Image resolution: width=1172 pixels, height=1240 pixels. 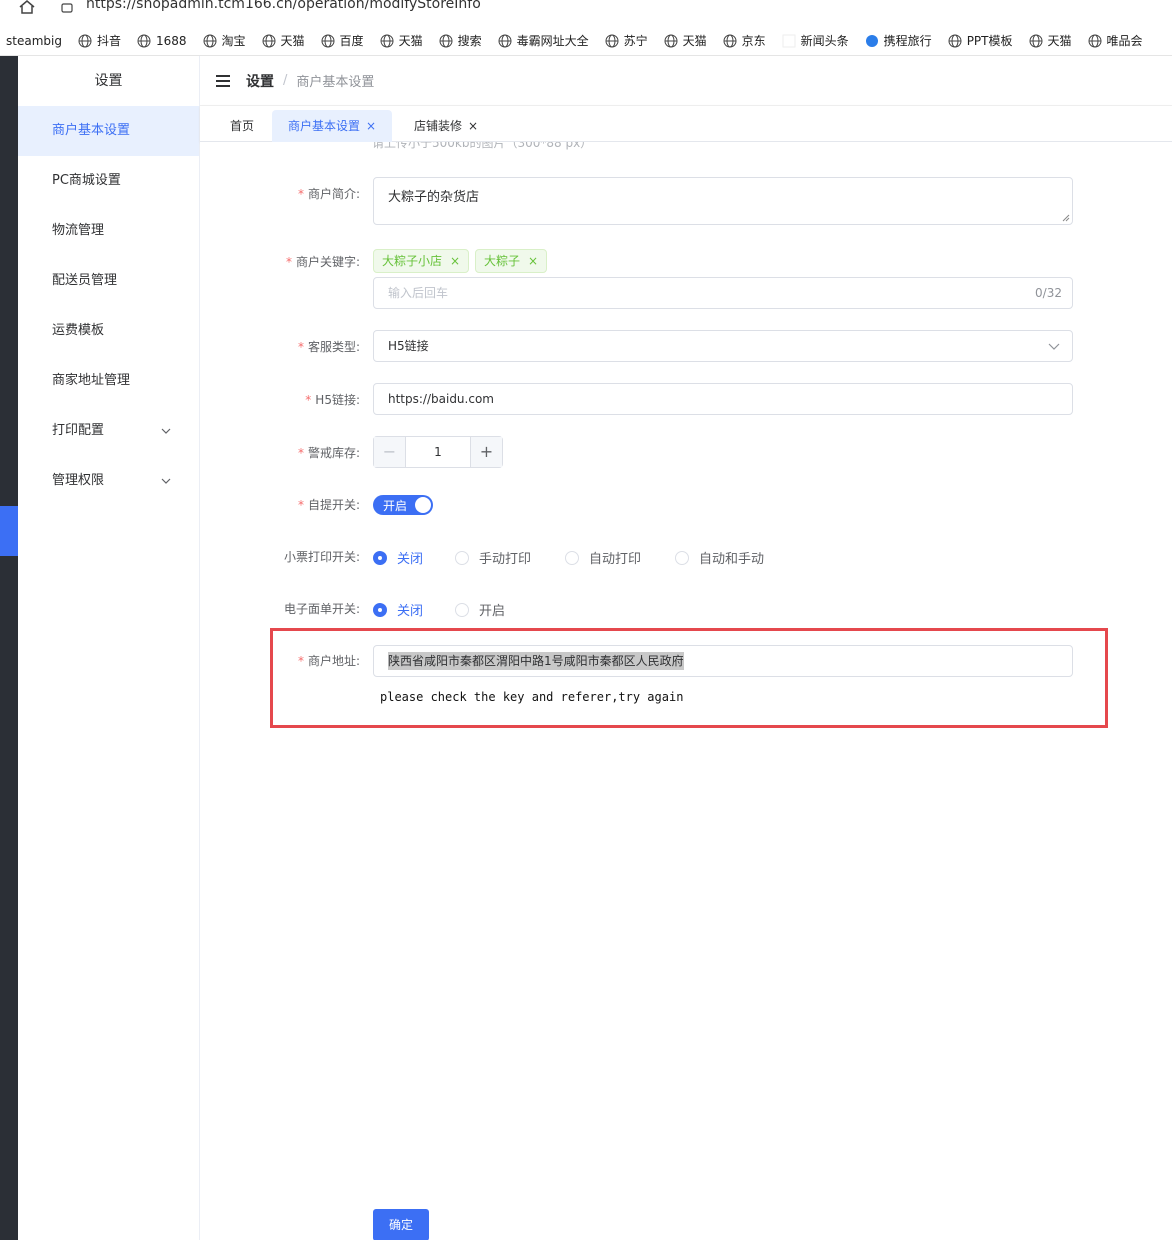 I want to click on increment-button: +, so click(x=486, y=452).